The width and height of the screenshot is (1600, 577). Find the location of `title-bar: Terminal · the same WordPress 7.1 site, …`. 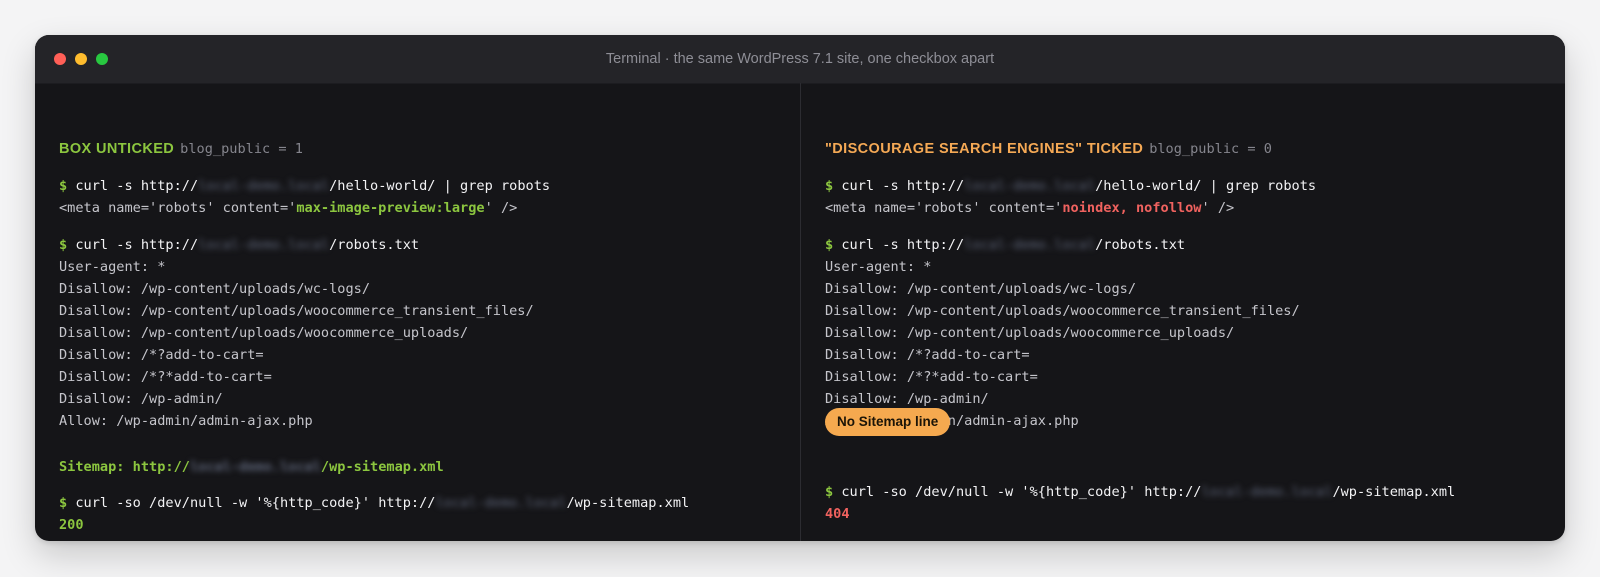

title-bar: Terminal · the same WordPress 7.1 site, … is located at coordinates (800, 59).